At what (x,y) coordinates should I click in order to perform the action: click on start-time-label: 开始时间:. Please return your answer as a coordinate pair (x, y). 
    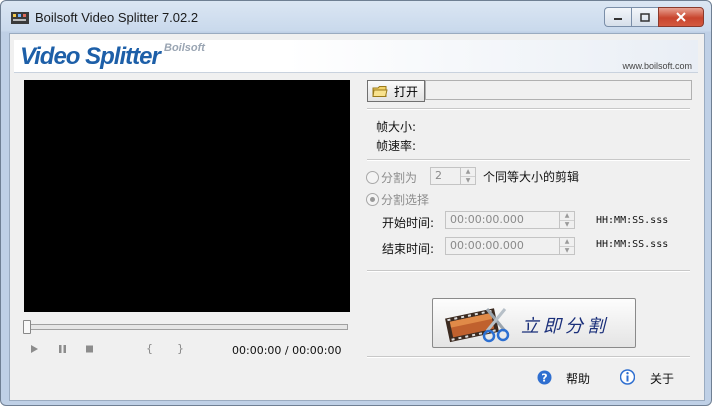
    Looking at the image, I should click on (408, 223).